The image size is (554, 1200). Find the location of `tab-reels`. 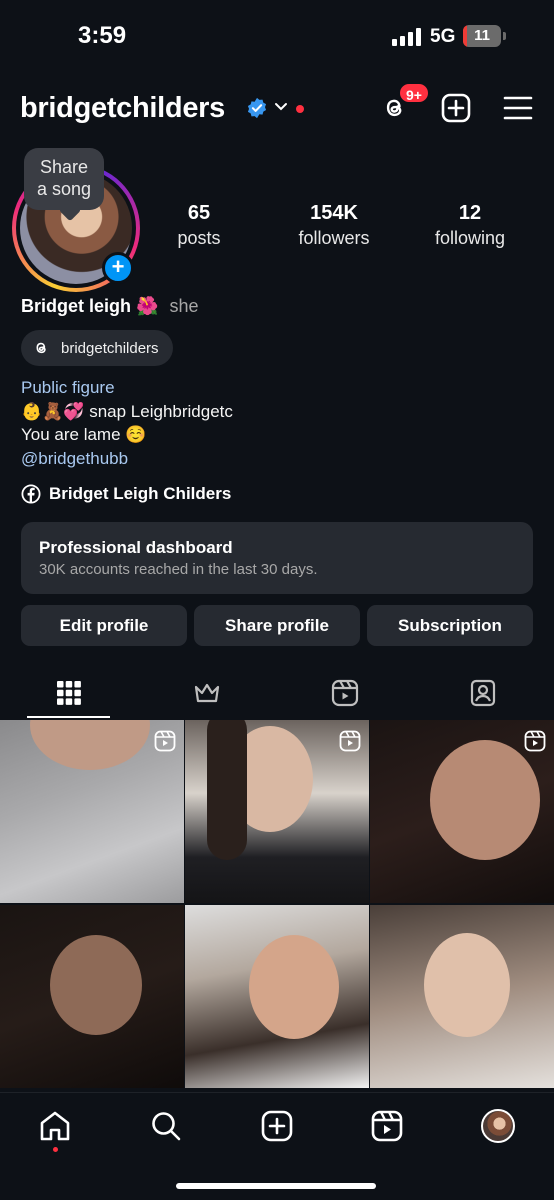

tab-reels is located at coordinates (345, 693).